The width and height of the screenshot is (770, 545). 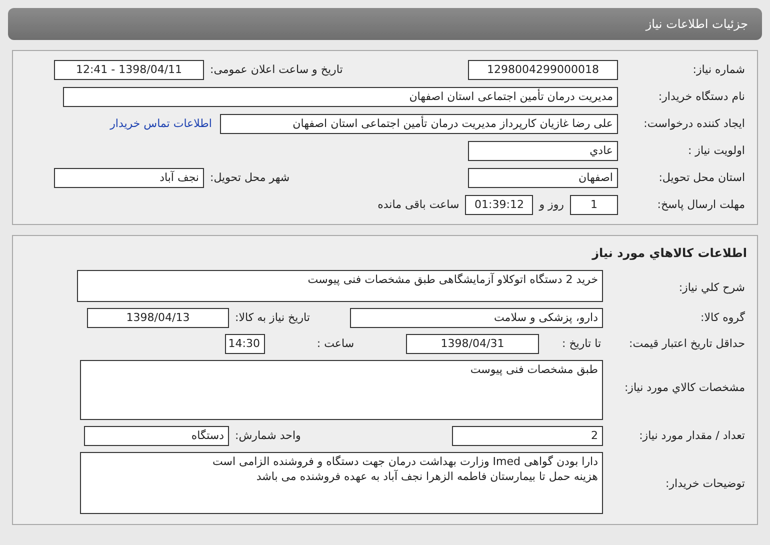 I want to click on field-label: تاریخ و ساعت اعلان عمومی:, so click(x=276, y=70).